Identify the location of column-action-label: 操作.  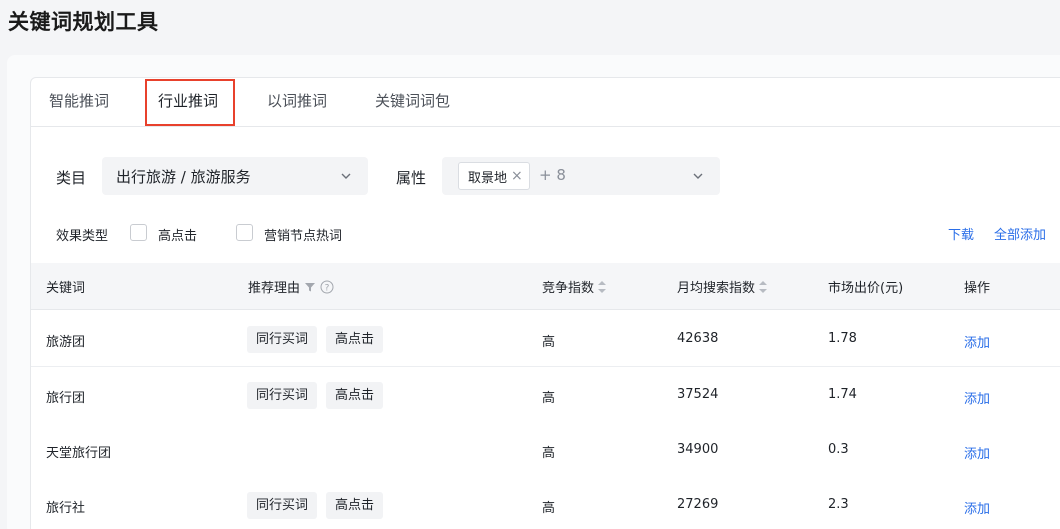
(977, 288).